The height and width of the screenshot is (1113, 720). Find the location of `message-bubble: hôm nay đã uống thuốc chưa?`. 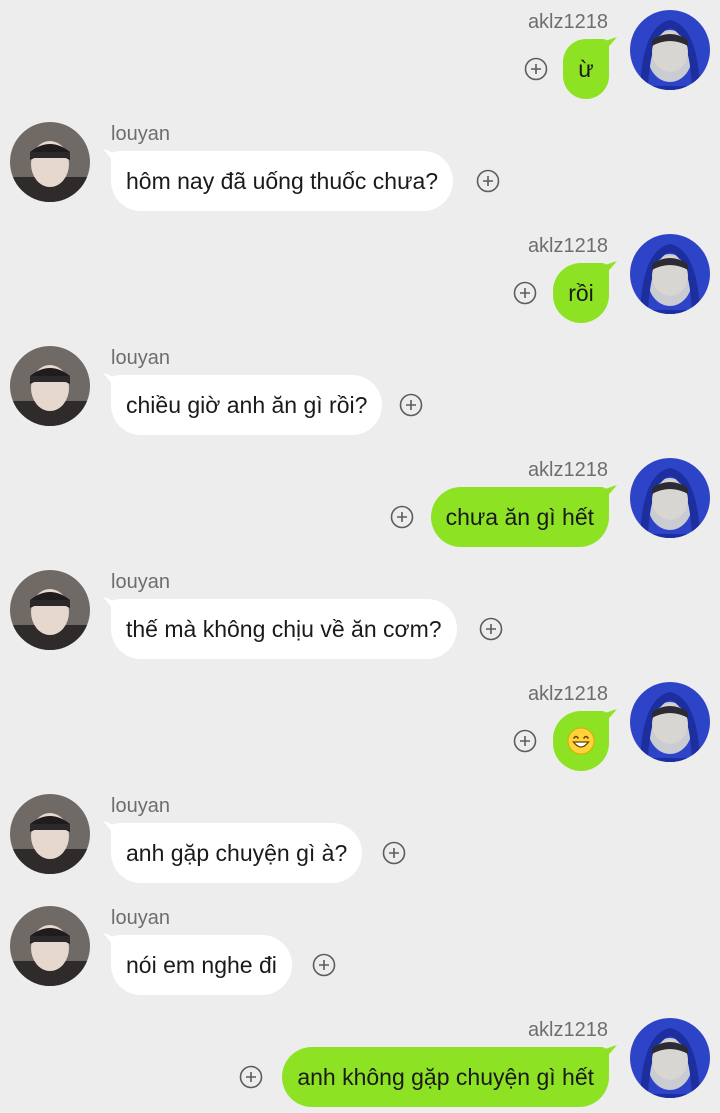

message-bubble: hôm nay đã uống thuốc chưa? is located at coordinates (282, 181).